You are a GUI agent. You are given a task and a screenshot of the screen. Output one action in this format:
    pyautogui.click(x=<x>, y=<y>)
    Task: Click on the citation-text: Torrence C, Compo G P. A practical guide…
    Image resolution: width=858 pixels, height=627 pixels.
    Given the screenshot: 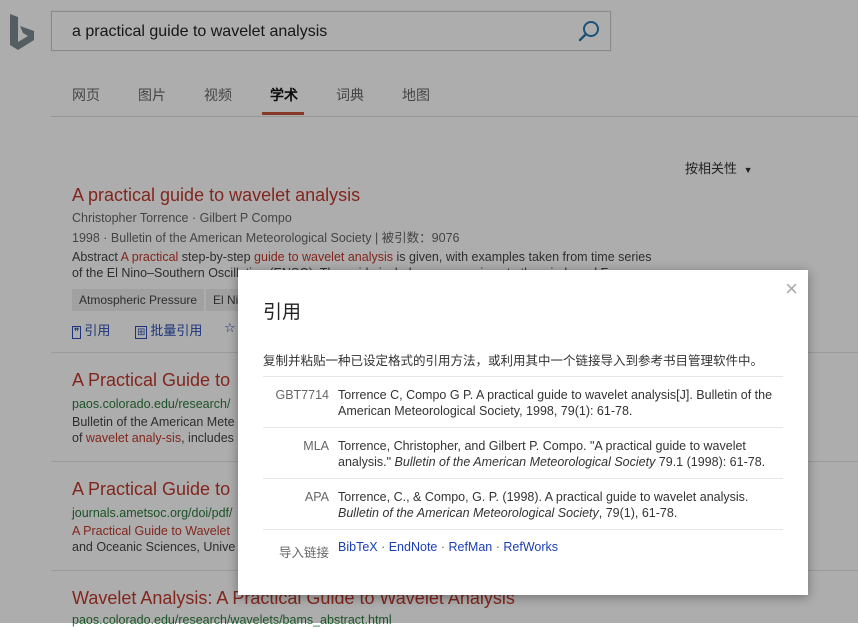 What is the action you would take?
    pyautogui.click(x=563, y=403)
    